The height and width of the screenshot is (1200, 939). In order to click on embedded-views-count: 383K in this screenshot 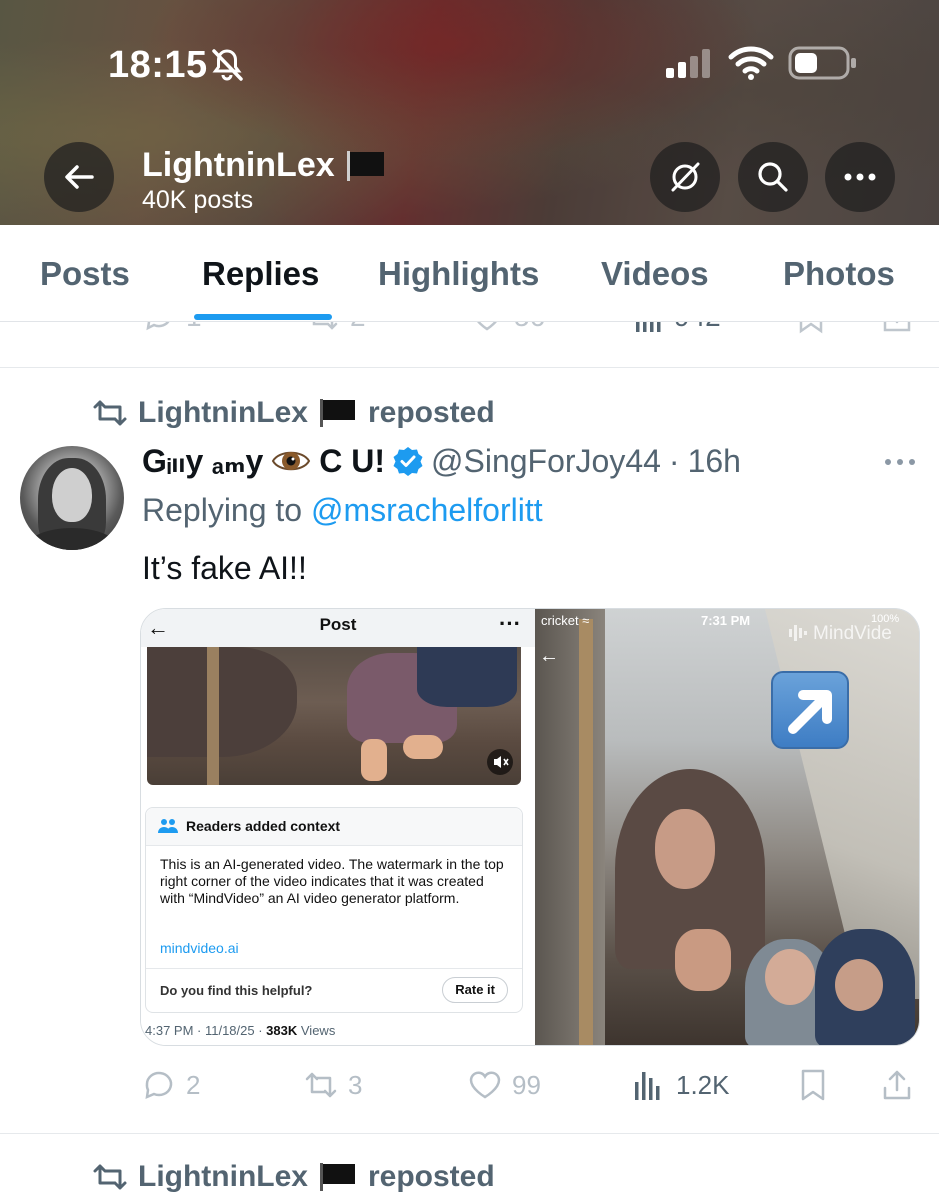, I will do `click(282, 1030)`.